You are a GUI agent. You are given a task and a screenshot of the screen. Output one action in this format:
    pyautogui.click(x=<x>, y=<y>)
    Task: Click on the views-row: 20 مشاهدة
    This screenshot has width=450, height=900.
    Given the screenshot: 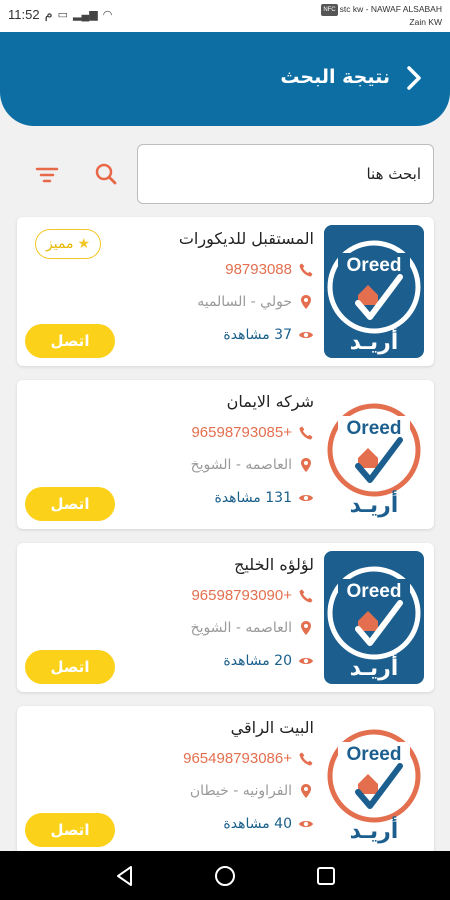 What is the action you would take?
    pyautogui.click(x=268, y=661)
    